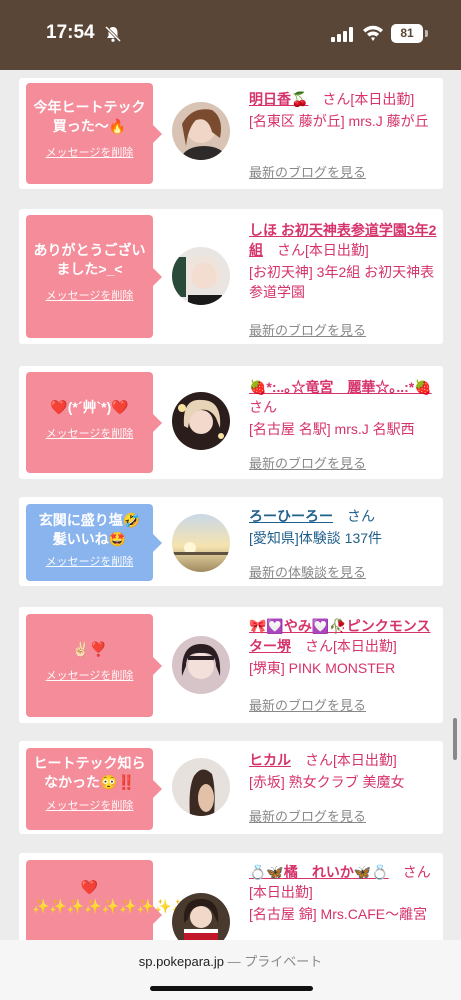 Image resolution: width=461 pixels, height=1000 pixels. I want to click on message-bubble: ❤️(*´艸`*)❤️ メッセージを削除, so click(94, 422).